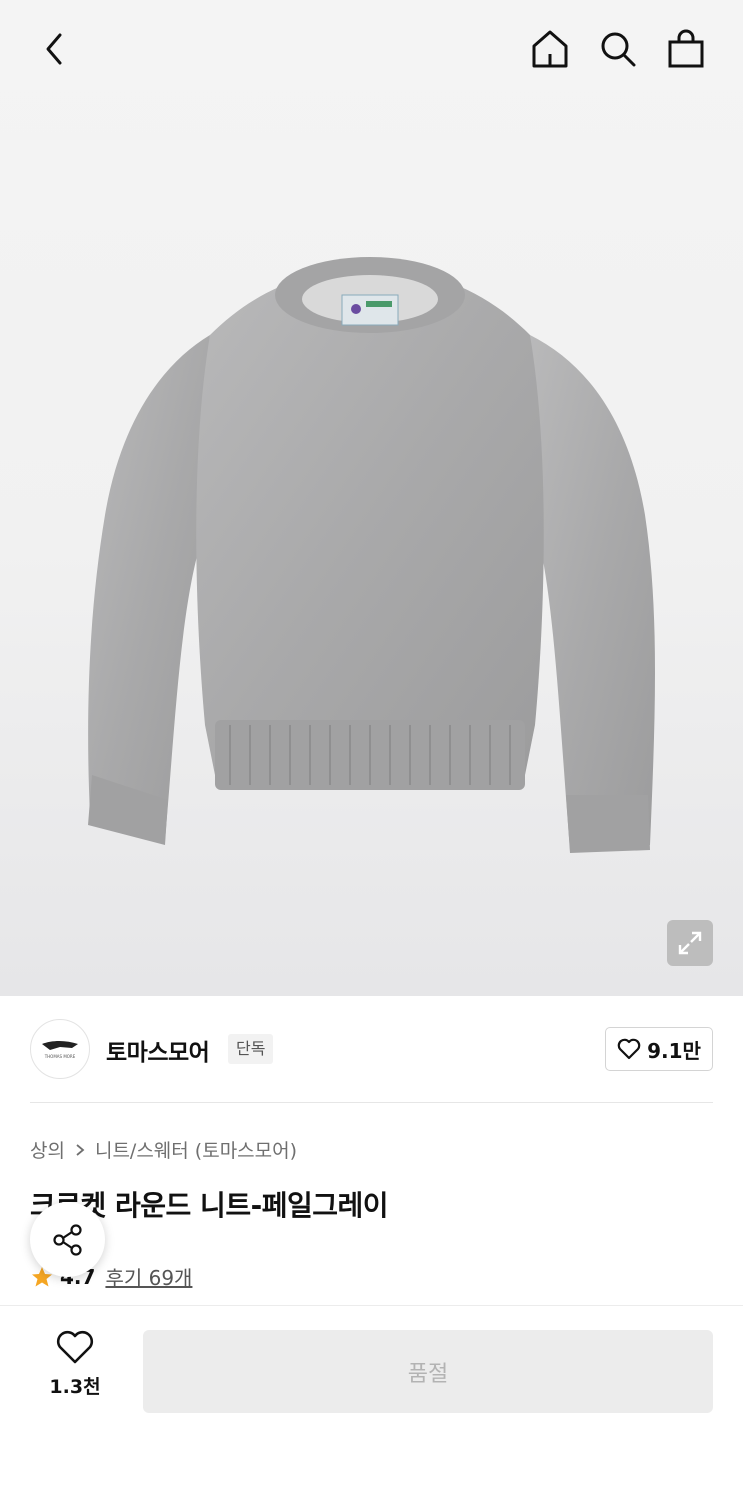 The width and height of the screenshot is (743, 1500). I want to click on breadcrumb: 상의 니트/스웨터 (토마스모어), so click(163, 1149).